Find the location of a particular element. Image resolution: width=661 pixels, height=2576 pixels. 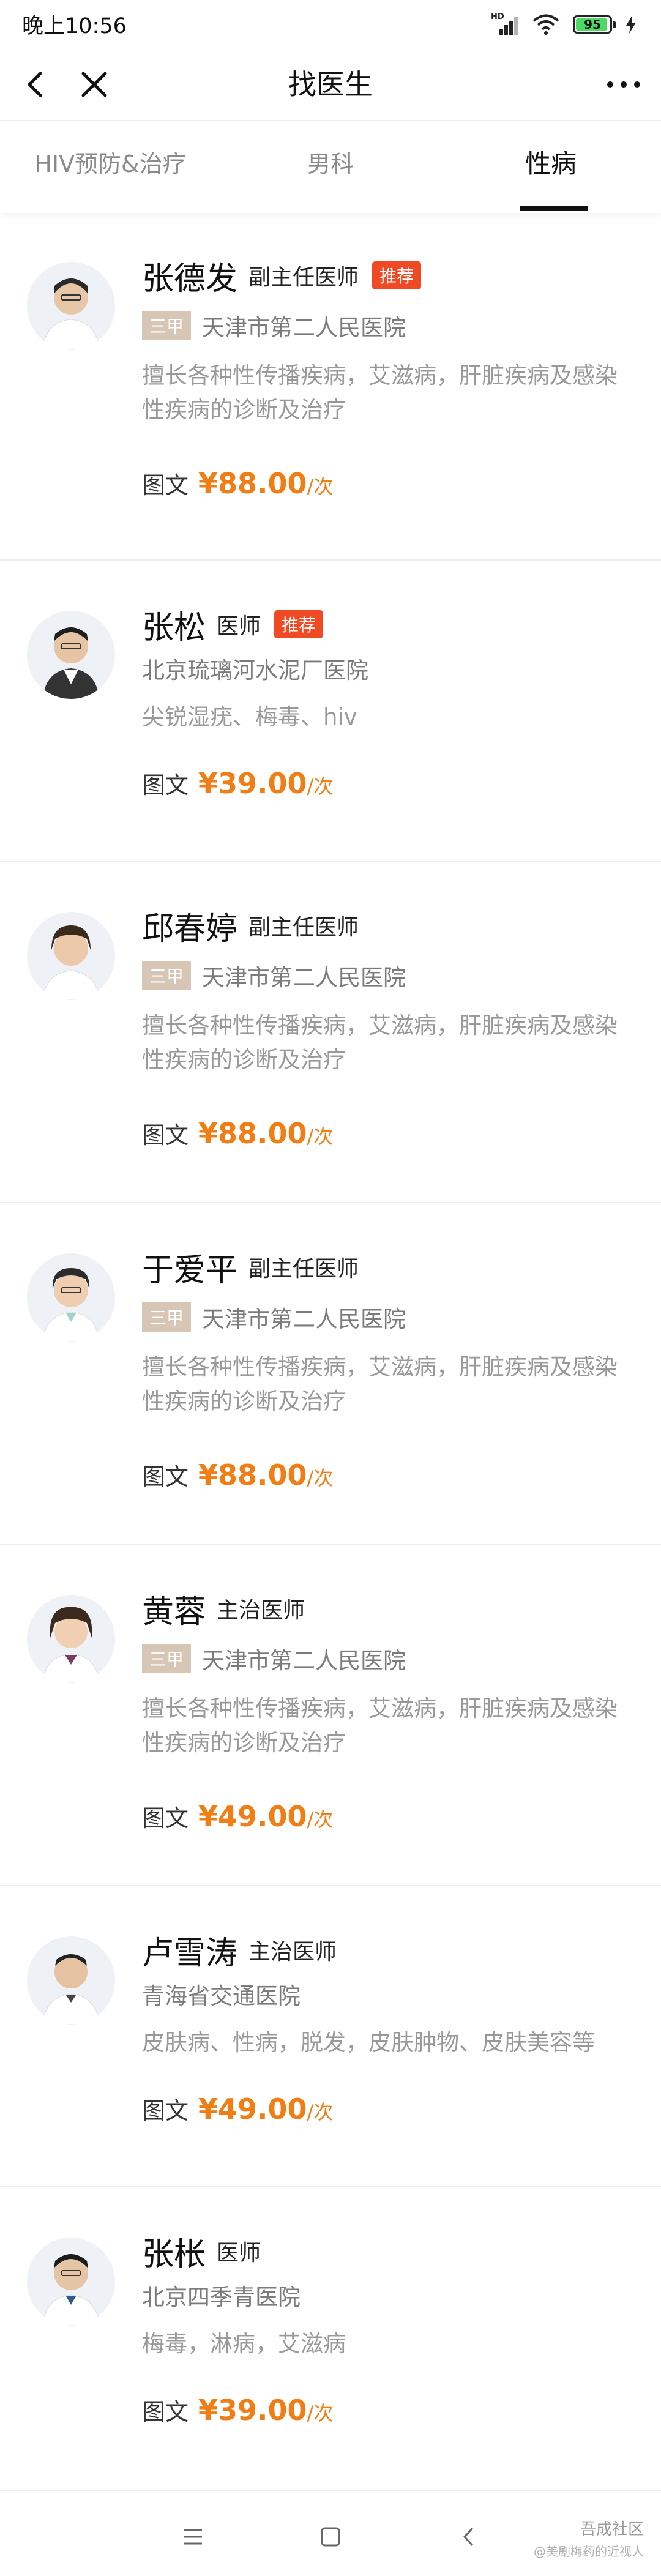

doctor-name: 张德发 is located at coordinates (190, 278).